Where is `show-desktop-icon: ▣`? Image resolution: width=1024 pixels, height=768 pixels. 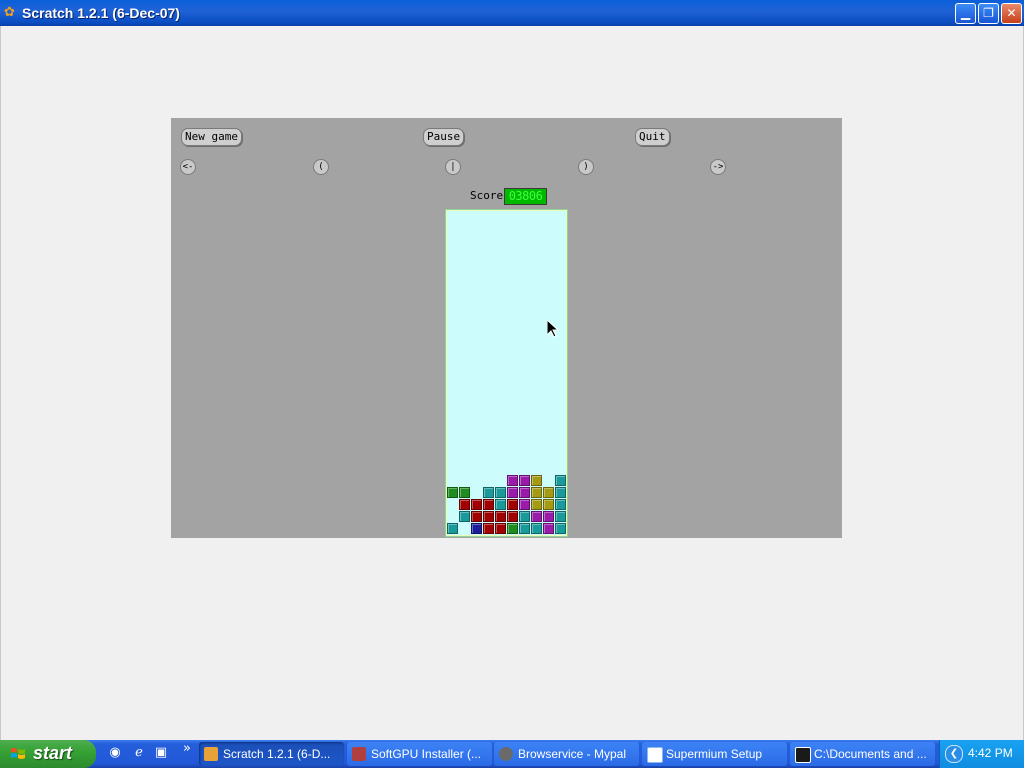 show-desktop-icon: ▣ is located at coordinates (161, 753).